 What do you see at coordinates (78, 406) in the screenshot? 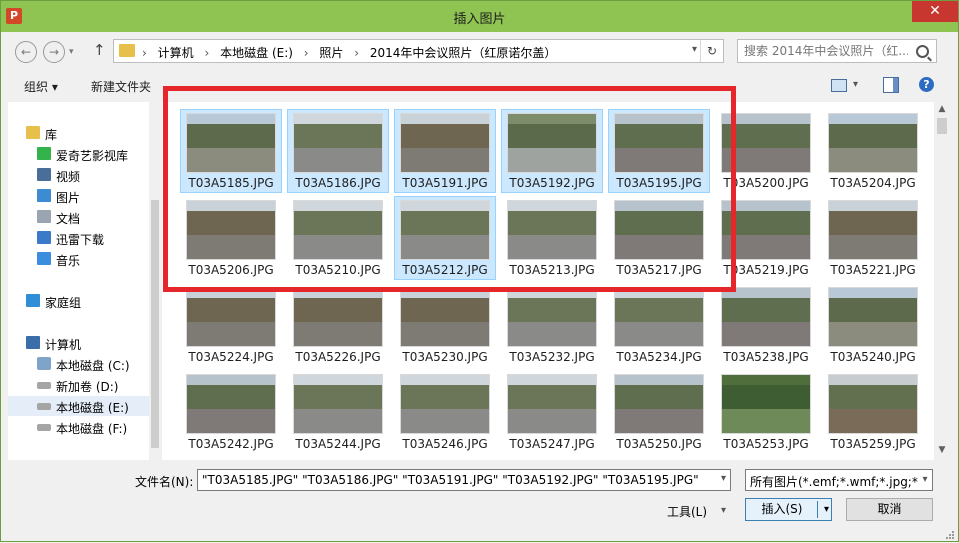
I see `sidebar-item: 本地磁盘 (E:)` at bounding box center [78, 406].